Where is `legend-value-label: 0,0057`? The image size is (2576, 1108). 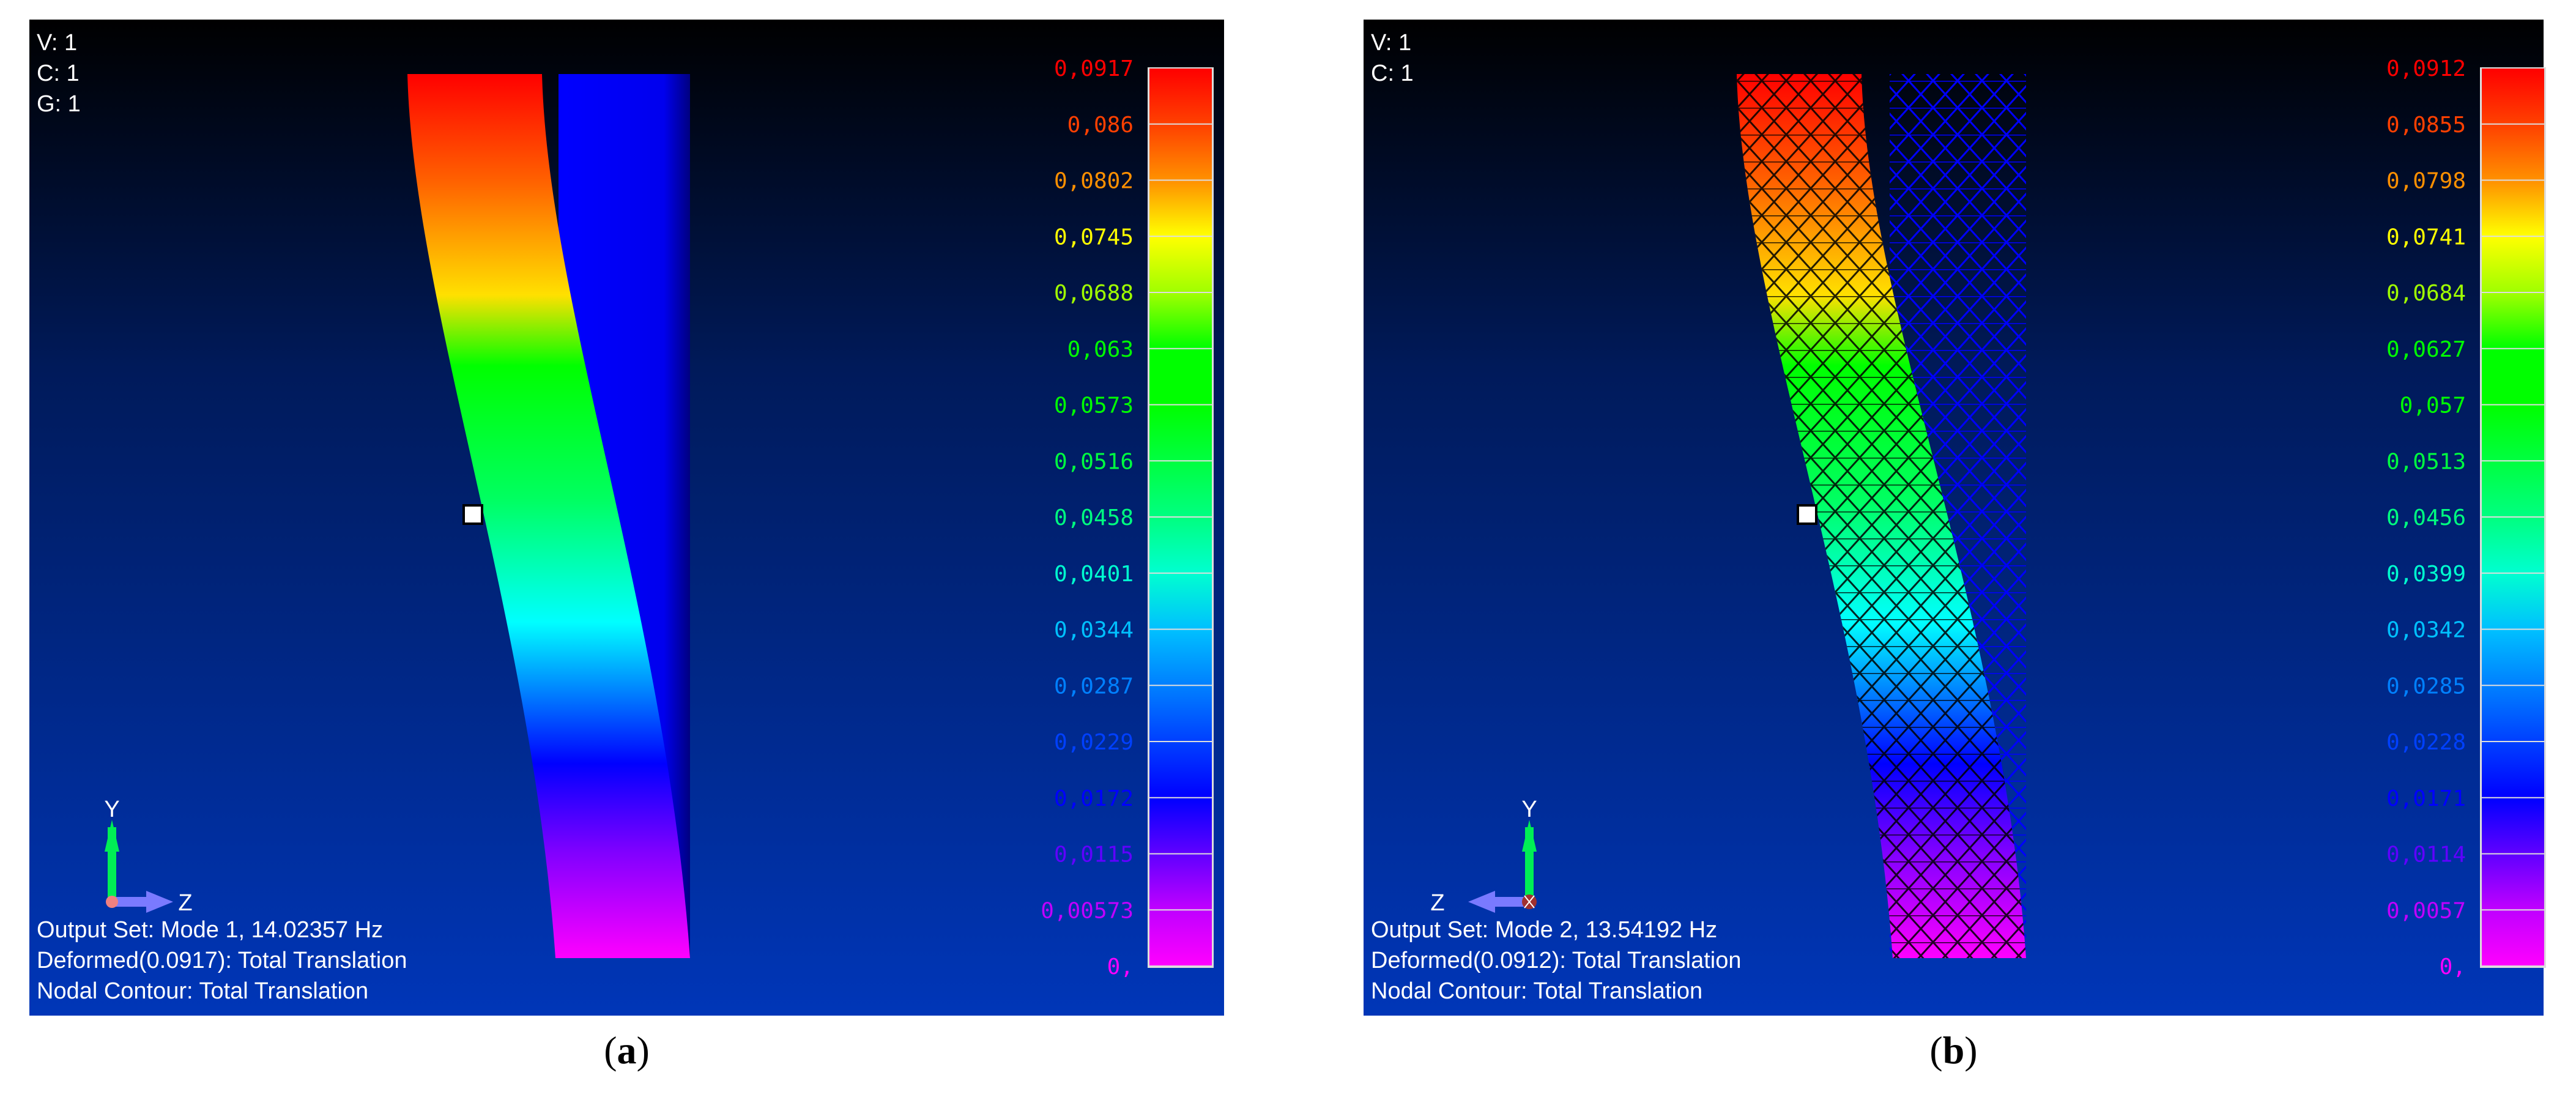
legend-value-label: 0,0057 is located at coordinates (2426, 910).